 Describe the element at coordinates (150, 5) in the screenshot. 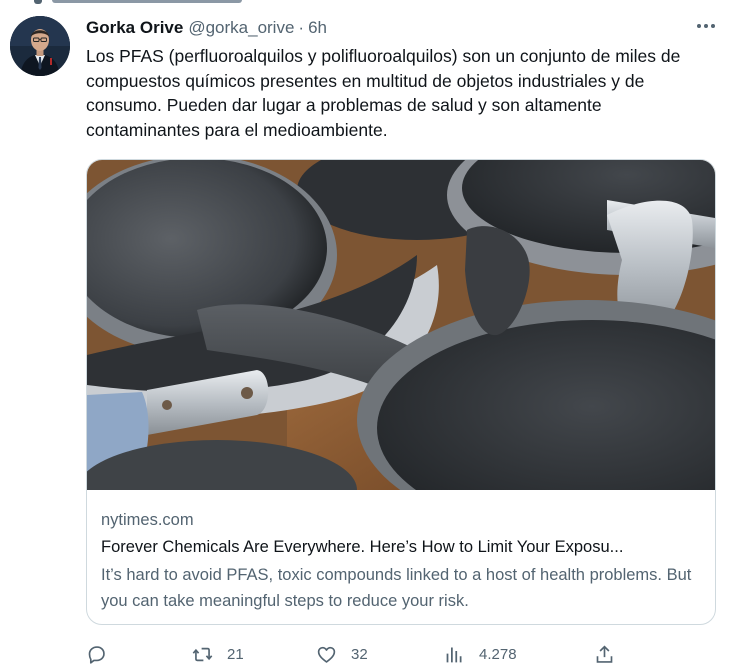

I see `previous-tweet-remnant` at that location.